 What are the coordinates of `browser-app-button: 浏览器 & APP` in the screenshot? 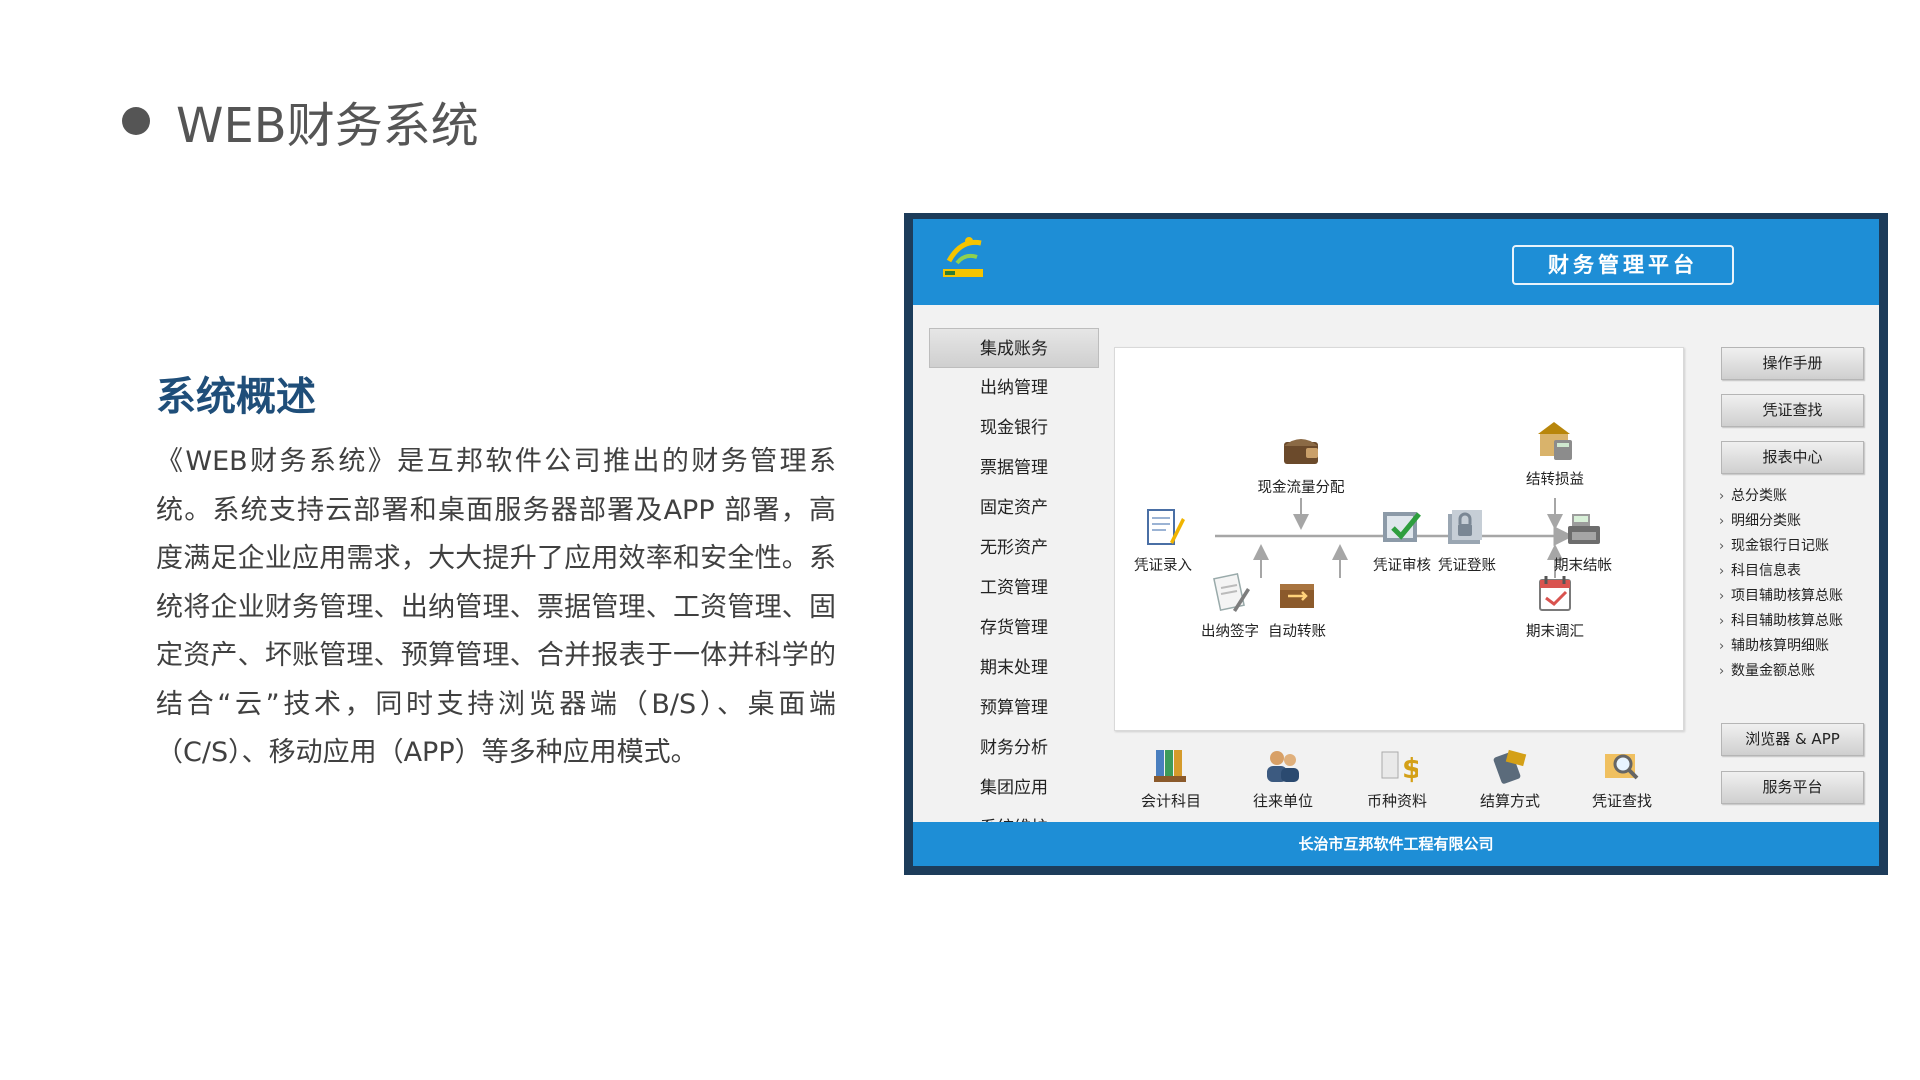 It's located at (1792, 739).